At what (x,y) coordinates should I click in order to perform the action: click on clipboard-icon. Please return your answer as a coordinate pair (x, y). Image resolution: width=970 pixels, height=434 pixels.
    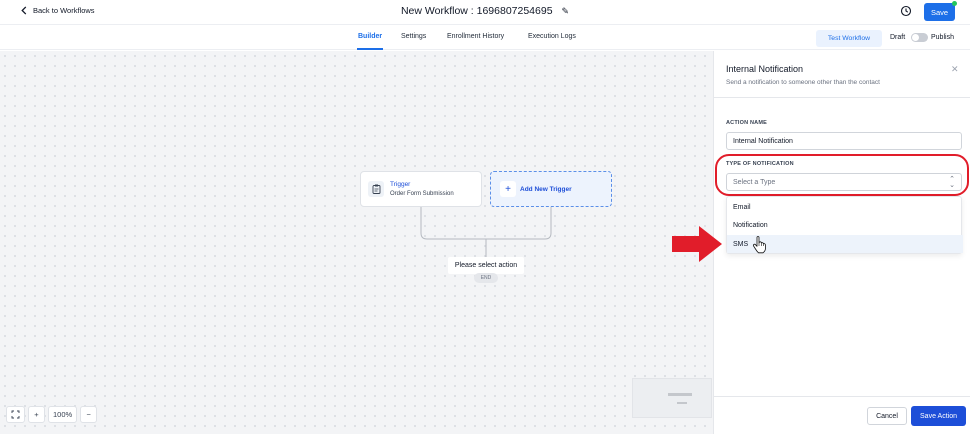
    Looking at the image, I should click on (376, 189).